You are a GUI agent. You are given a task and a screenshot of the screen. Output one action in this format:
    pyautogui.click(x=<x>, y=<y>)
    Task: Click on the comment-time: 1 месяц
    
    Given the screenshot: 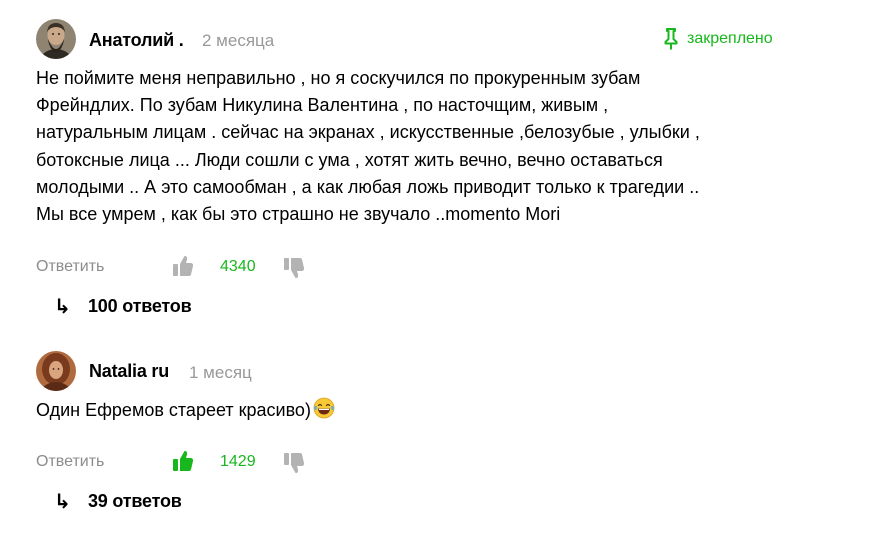 What is the action you would take?
    pyautogui.click(x=220, y=372)
    